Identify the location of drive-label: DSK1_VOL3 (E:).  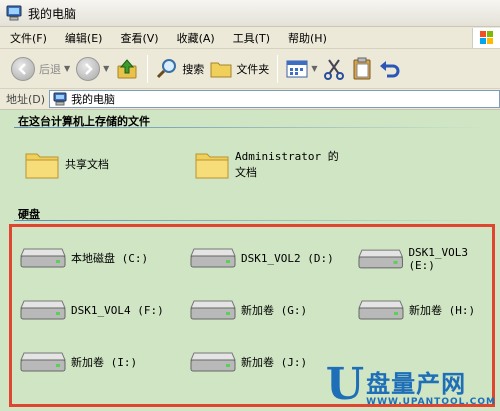
(438, 259).